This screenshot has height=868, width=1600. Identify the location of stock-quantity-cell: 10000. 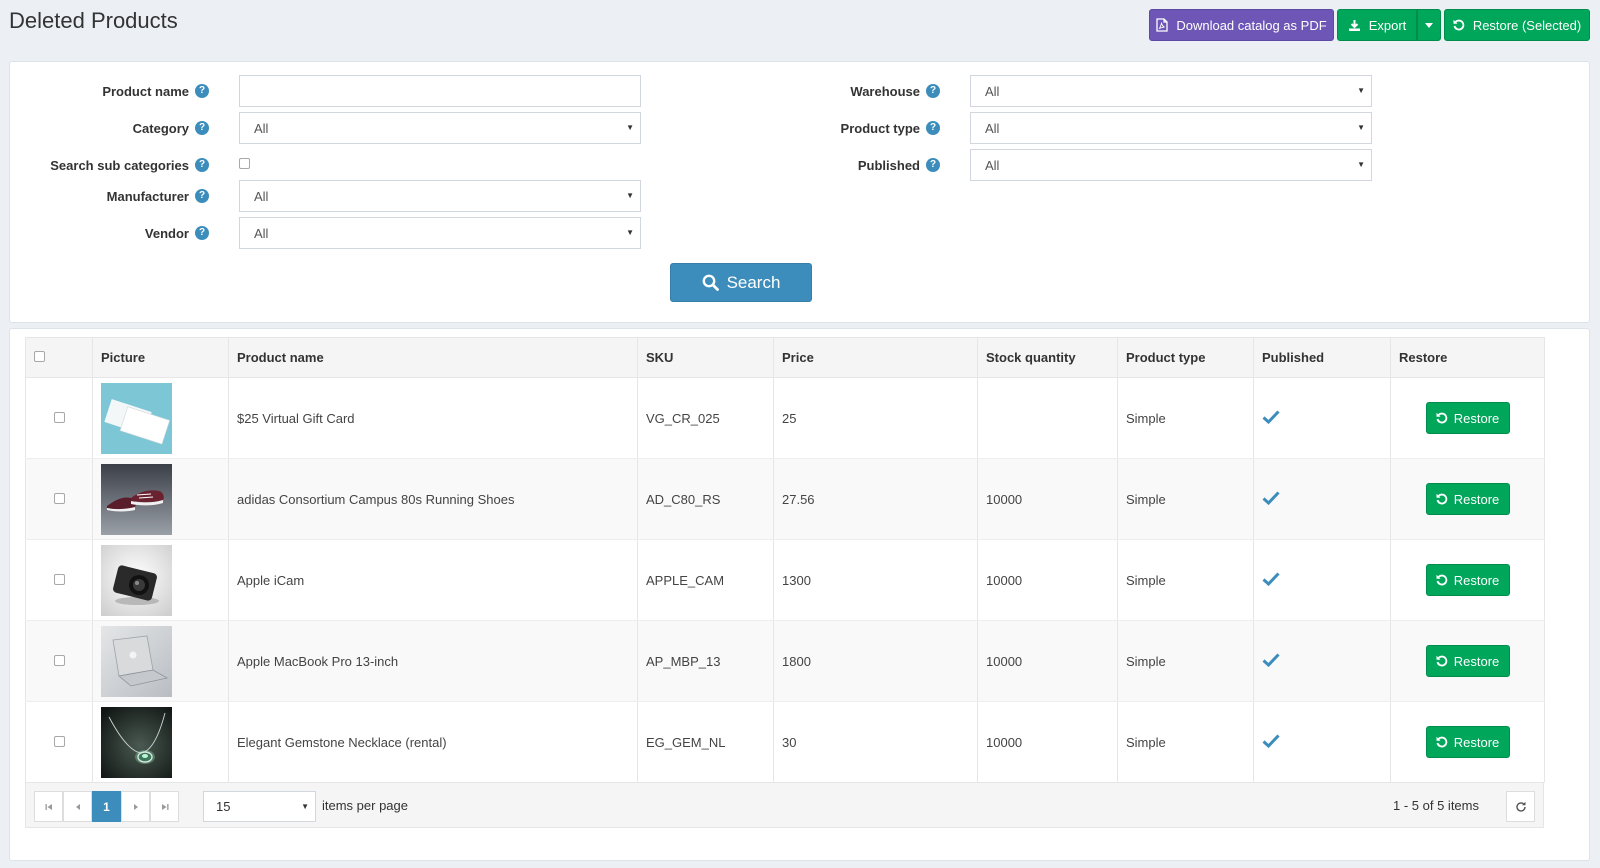
(1047, 499).